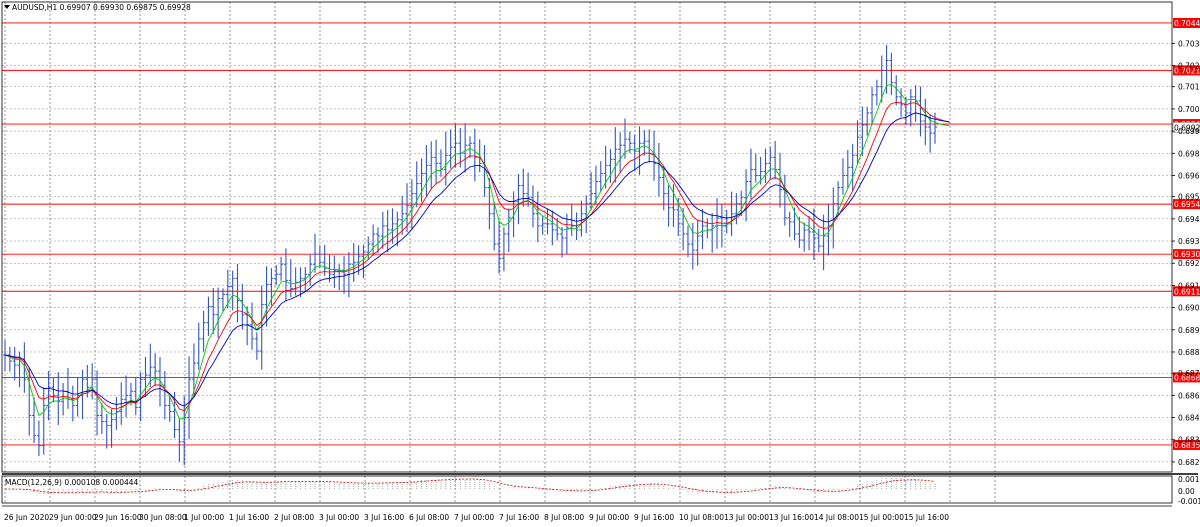 This screenshot has width=1200, height=527. Describe the element at coordinates (249, 517) in the screenshot. I see `time-tick-label: 1 Jul 16:00` at that location.